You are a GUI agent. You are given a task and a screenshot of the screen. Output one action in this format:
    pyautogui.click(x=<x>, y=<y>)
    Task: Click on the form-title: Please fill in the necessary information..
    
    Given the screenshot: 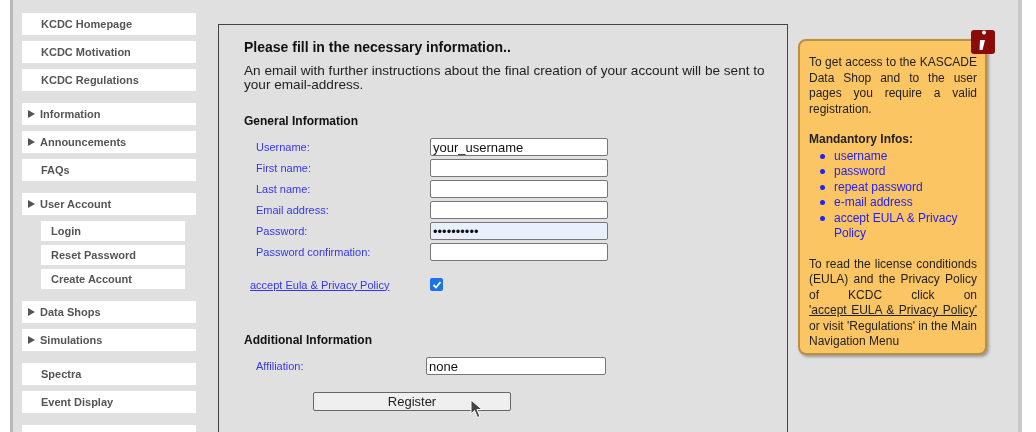 What is the action you would take?
    pyautogui.click(x=378, y=47)
    